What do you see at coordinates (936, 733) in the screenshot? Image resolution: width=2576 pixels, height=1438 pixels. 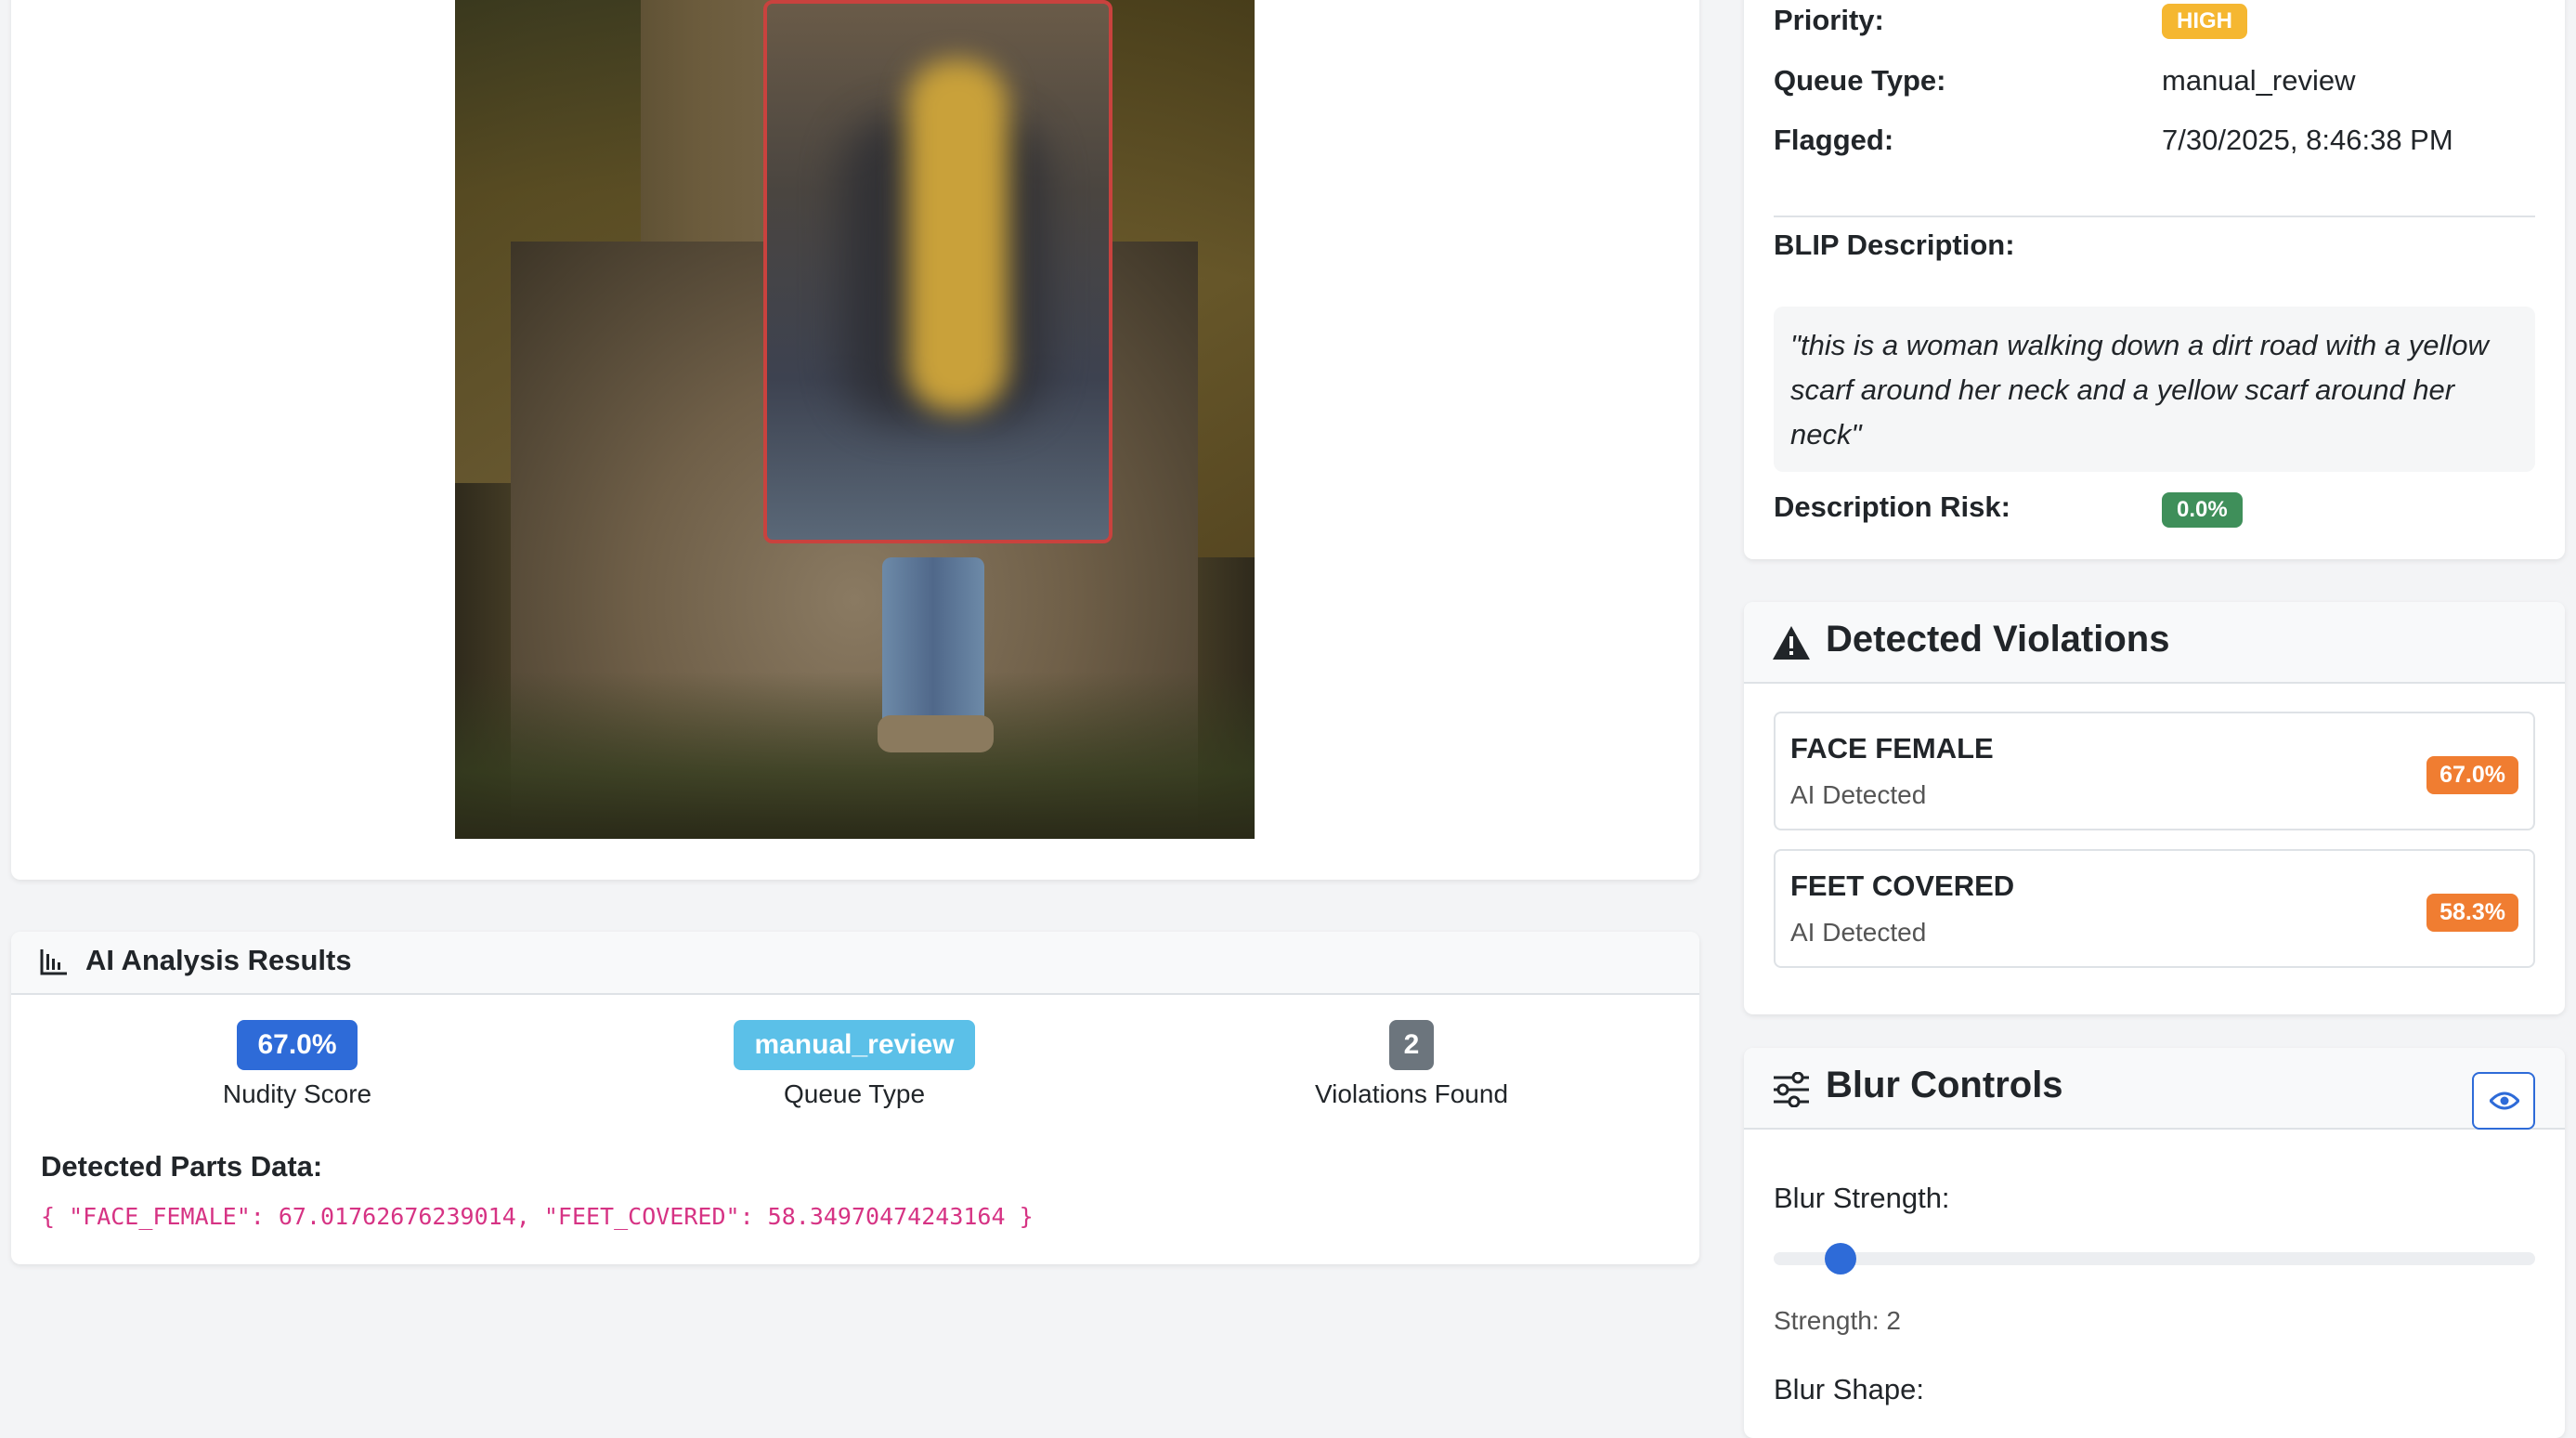 I see `image-shoes` at bounding box center [936, 733].